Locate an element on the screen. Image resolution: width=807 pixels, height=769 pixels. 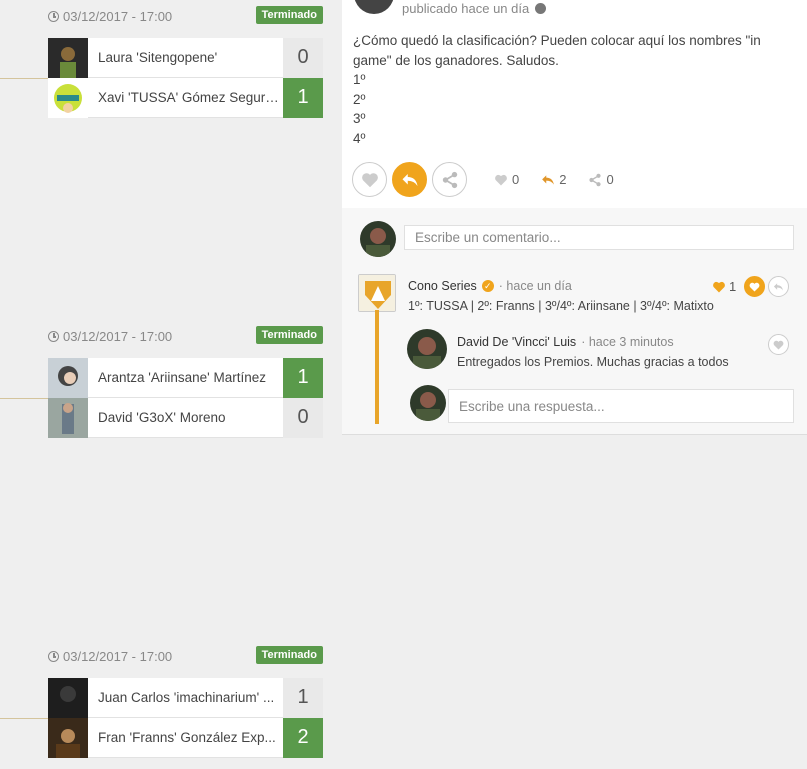
like-button is located at coordinates (369, 179).